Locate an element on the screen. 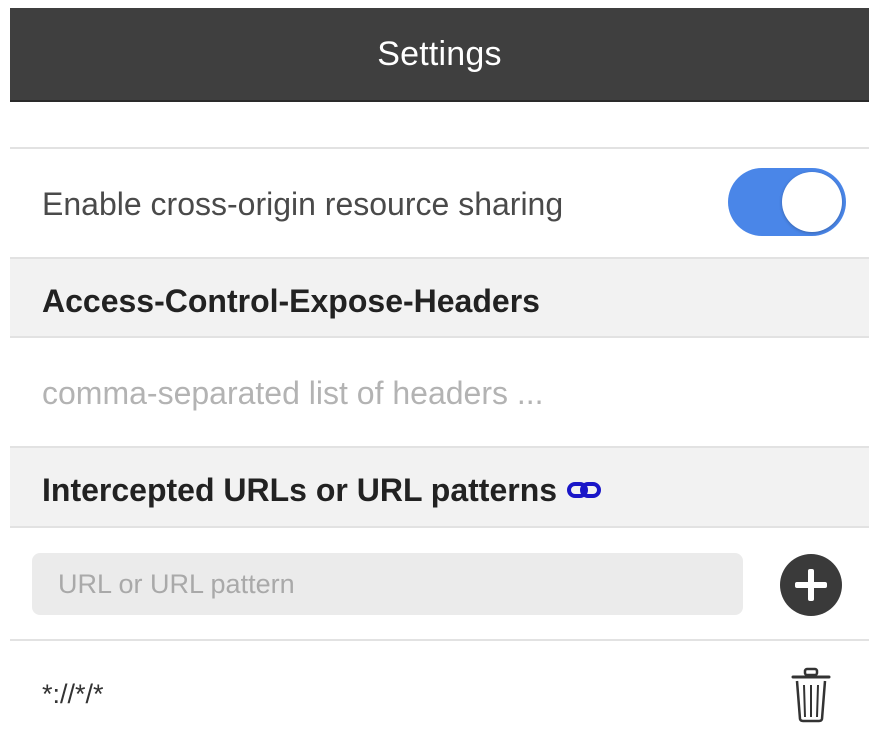  intercepted-section-header: Intercepted URLs or URL patterns is located at coordinates (439, 487).